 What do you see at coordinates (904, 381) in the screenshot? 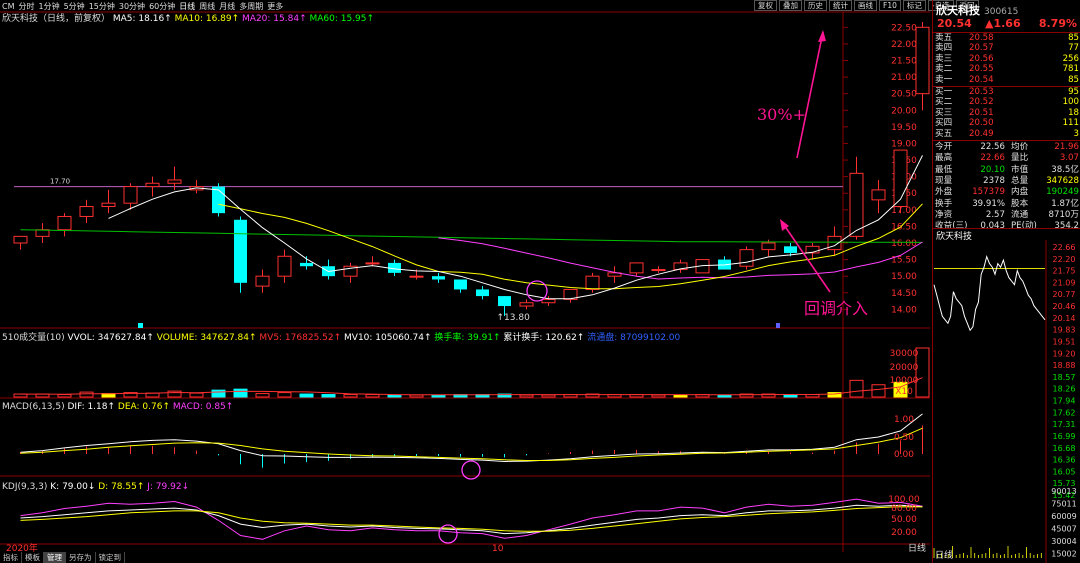
I see `volume-tick-label: 10000` at bounding box center [904, 381].